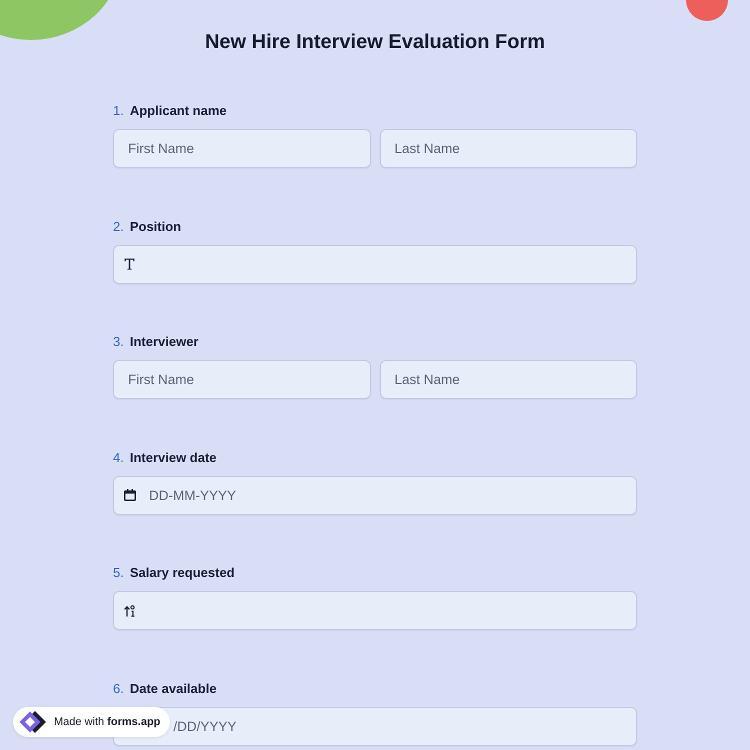 This screenshot has height=750, width=750. What do you see at coordinates (375, 610) in the screenshot?
I see `number-field` at bounding box center [375, 610].